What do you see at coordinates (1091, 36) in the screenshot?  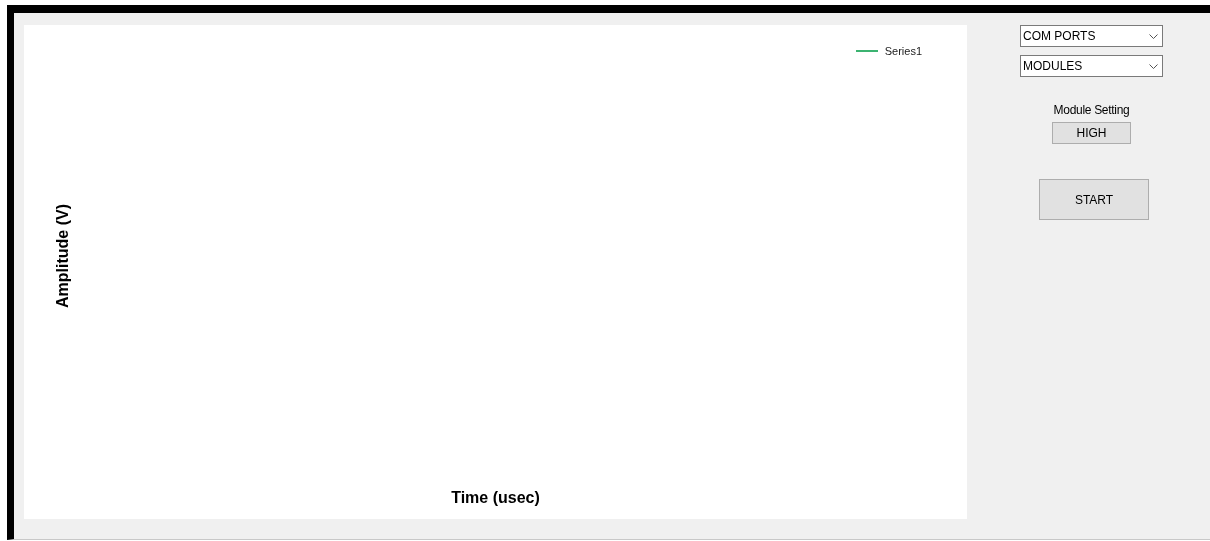 I see `dropdown: COM PORTS` at bounding box center [1091, 36].